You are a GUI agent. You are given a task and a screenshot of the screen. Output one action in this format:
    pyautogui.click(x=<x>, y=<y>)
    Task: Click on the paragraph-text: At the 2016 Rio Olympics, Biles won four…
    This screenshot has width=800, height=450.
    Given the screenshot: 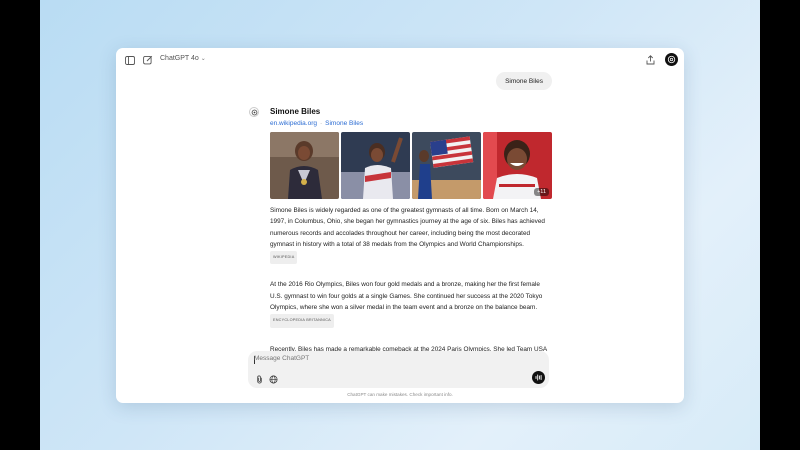 What is the action you would take?
    pyautogui.click(x=406, y=296)
    